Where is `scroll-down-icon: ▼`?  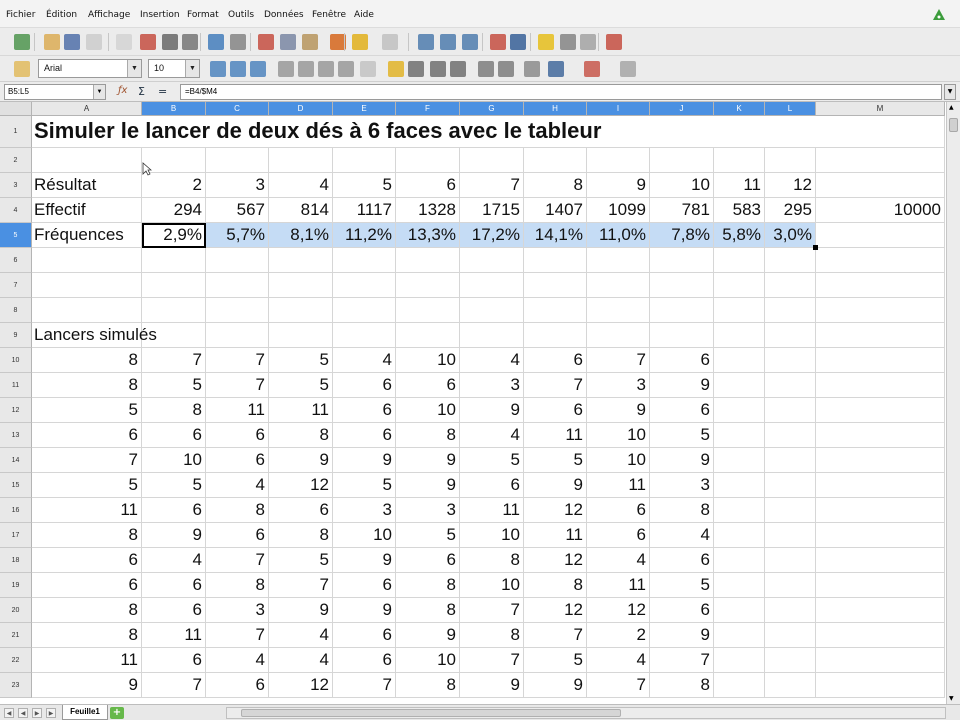
scroll-down-icon: ▼ is located at coordinates (951, 698).